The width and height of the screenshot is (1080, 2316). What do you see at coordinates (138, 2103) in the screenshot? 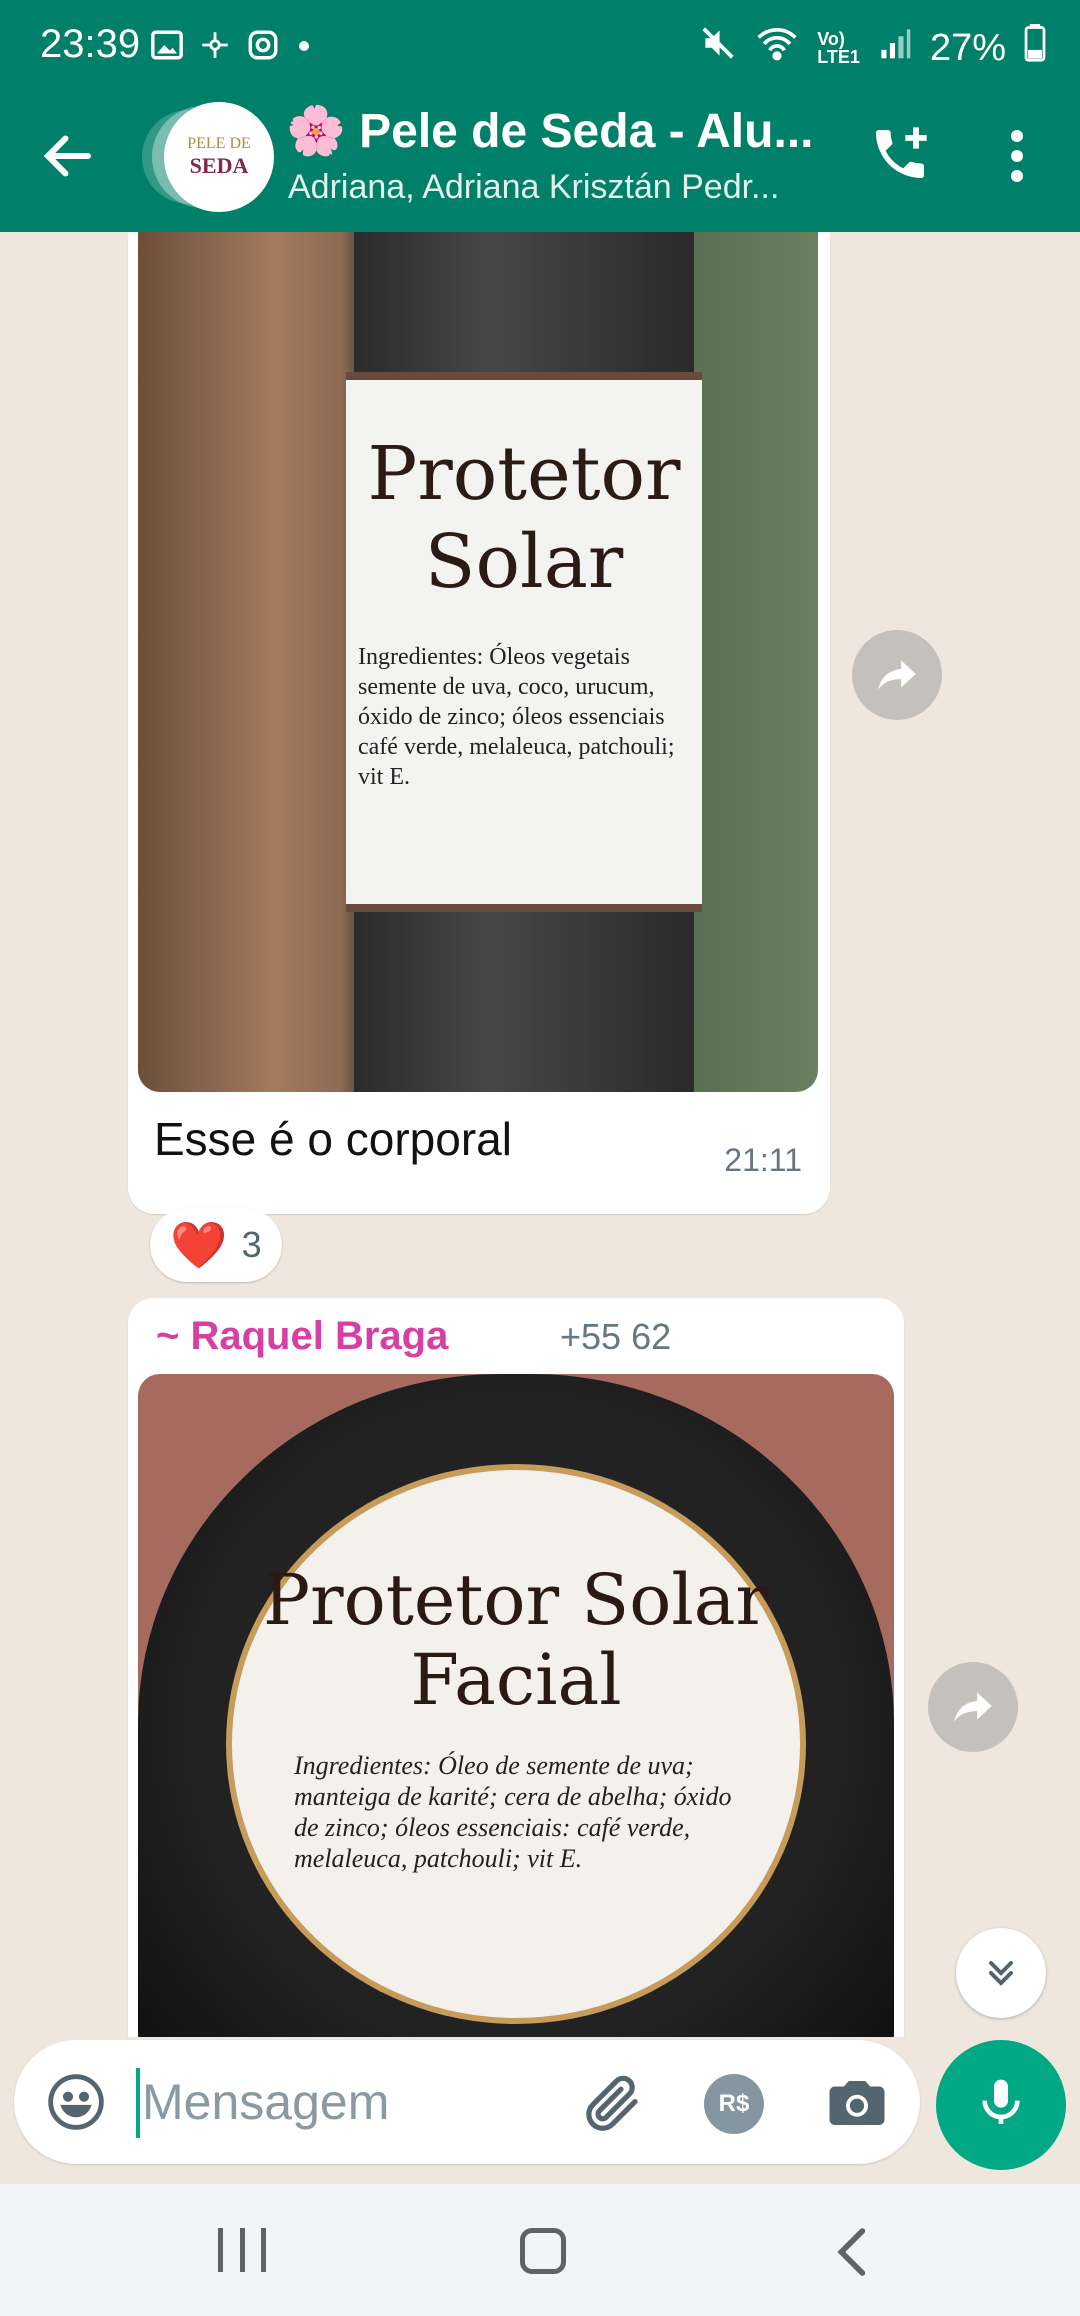
I see `text-cursor` at bounding box center [138, 2103].